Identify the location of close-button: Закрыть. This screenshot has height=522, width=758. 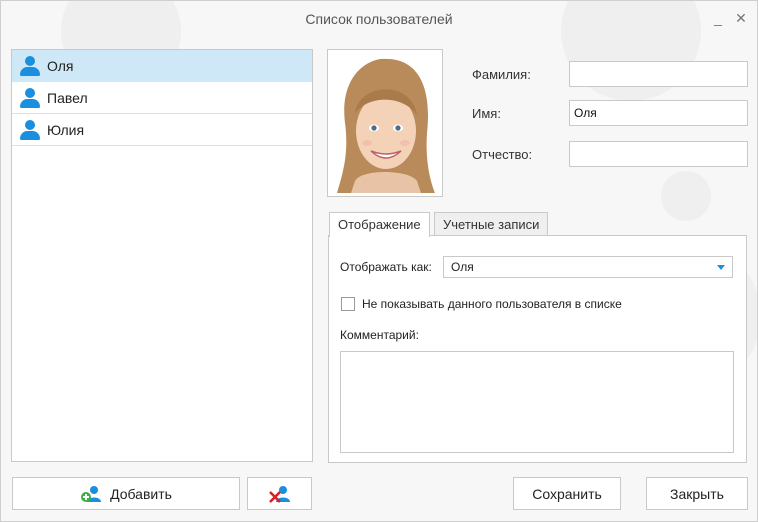
(697, 493).